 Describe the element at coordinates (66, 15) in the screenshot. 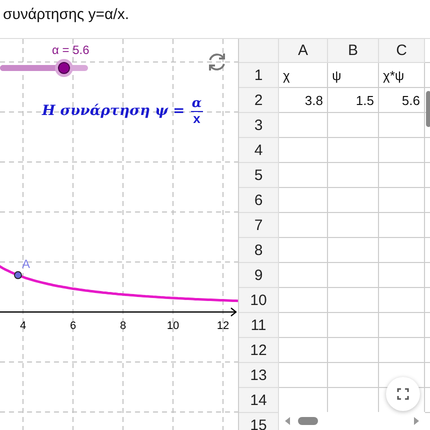

I see `heading-text: συνάρτησης y=α/x.` at that location.